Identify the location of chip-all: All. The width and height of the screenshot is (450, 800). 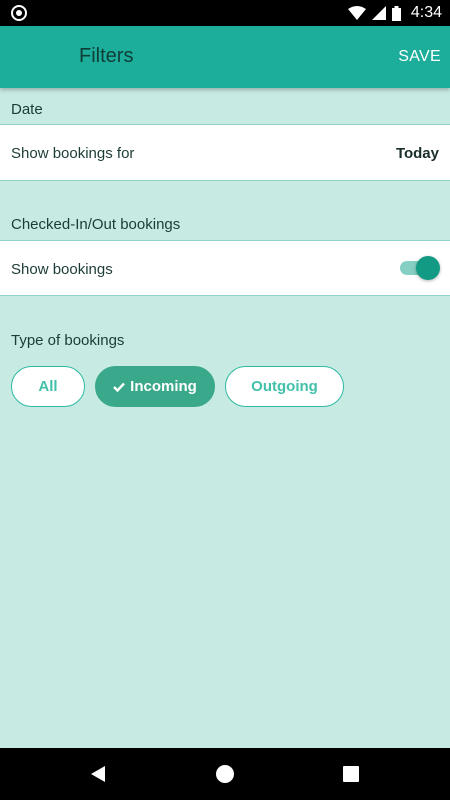
(48, 386).